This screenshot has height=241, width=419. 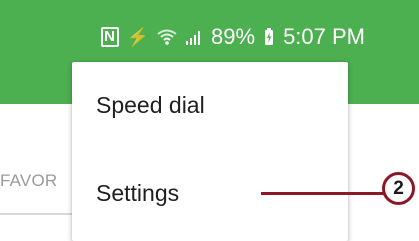 What do you see at coordinates (269, 37) in the screenshot?
I see `battery-charging-icon` at bounding box center [269, 37].